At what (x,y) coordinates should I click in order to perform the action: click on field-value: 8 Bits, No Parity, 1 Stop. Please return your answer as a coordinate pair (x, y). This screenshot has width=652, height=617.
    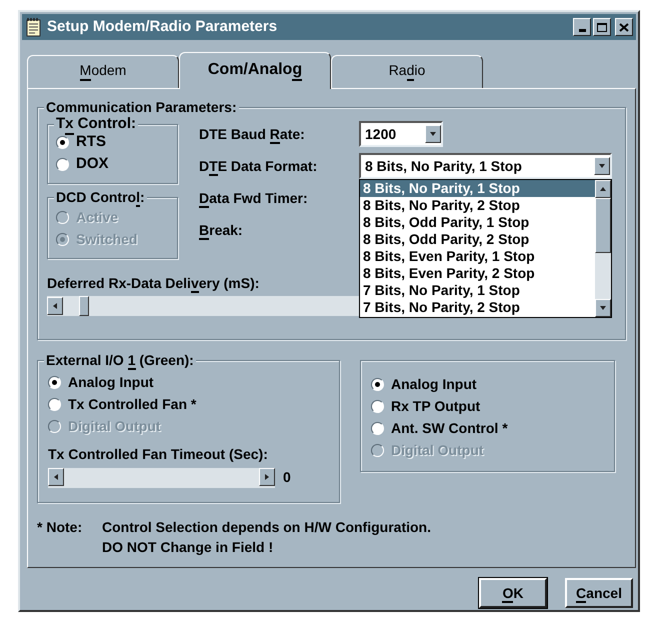
    Looking at the image, I should click on (444, 166).